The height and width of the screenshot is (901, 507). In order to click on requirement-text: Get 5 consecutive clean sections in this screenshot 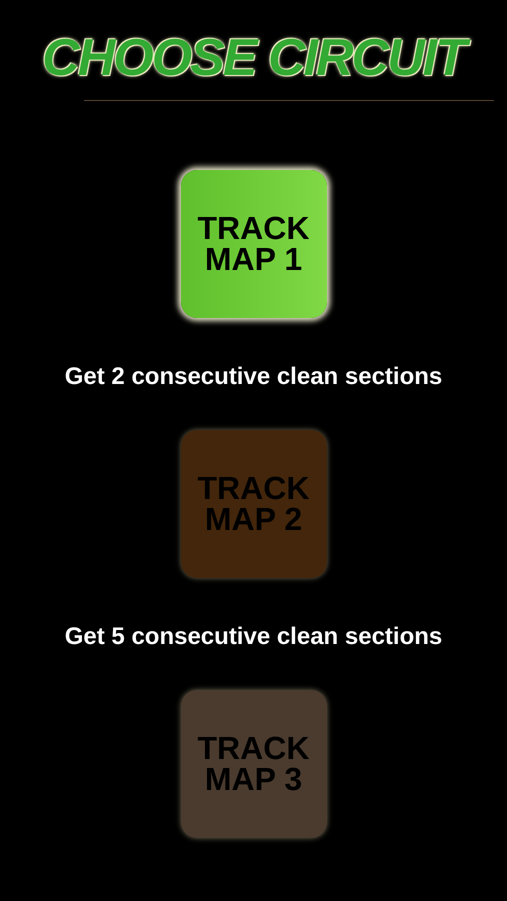, I will do `click(253, 637)`.